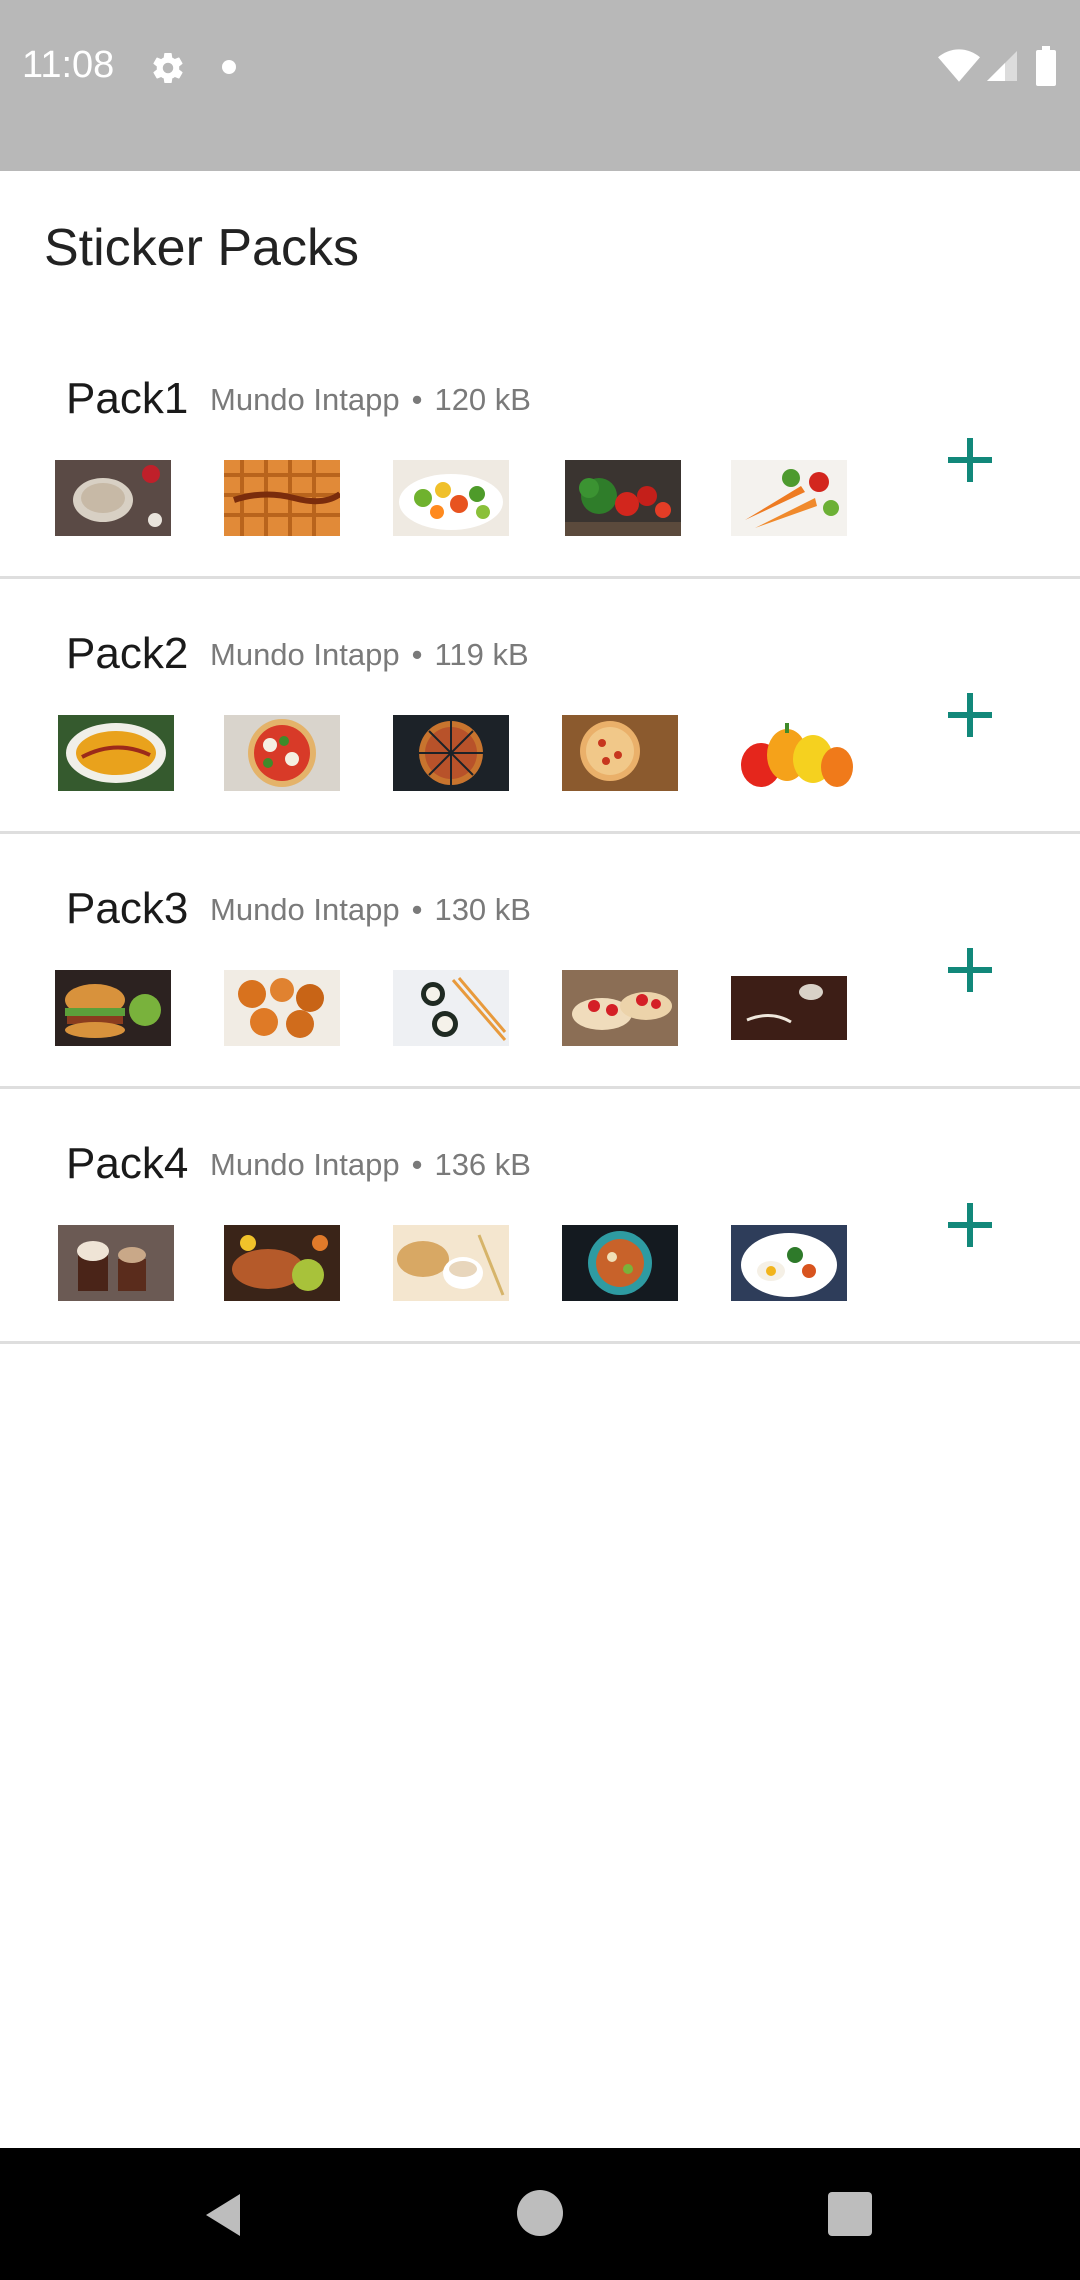 Image resolution: width=1080 pixels, height=2280 pixels. Describe the element at coordinates (620, 1008) in the screenshot. I see `sticker-thumbnail-strawberry-pastry` at that location.